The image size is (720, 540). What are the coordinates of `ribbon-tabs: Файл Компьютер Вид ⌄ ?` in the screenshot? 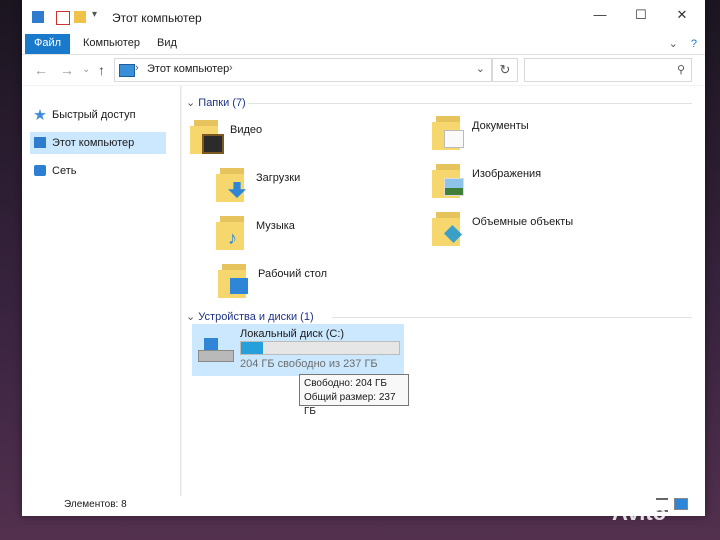 It's located at (363, 44).